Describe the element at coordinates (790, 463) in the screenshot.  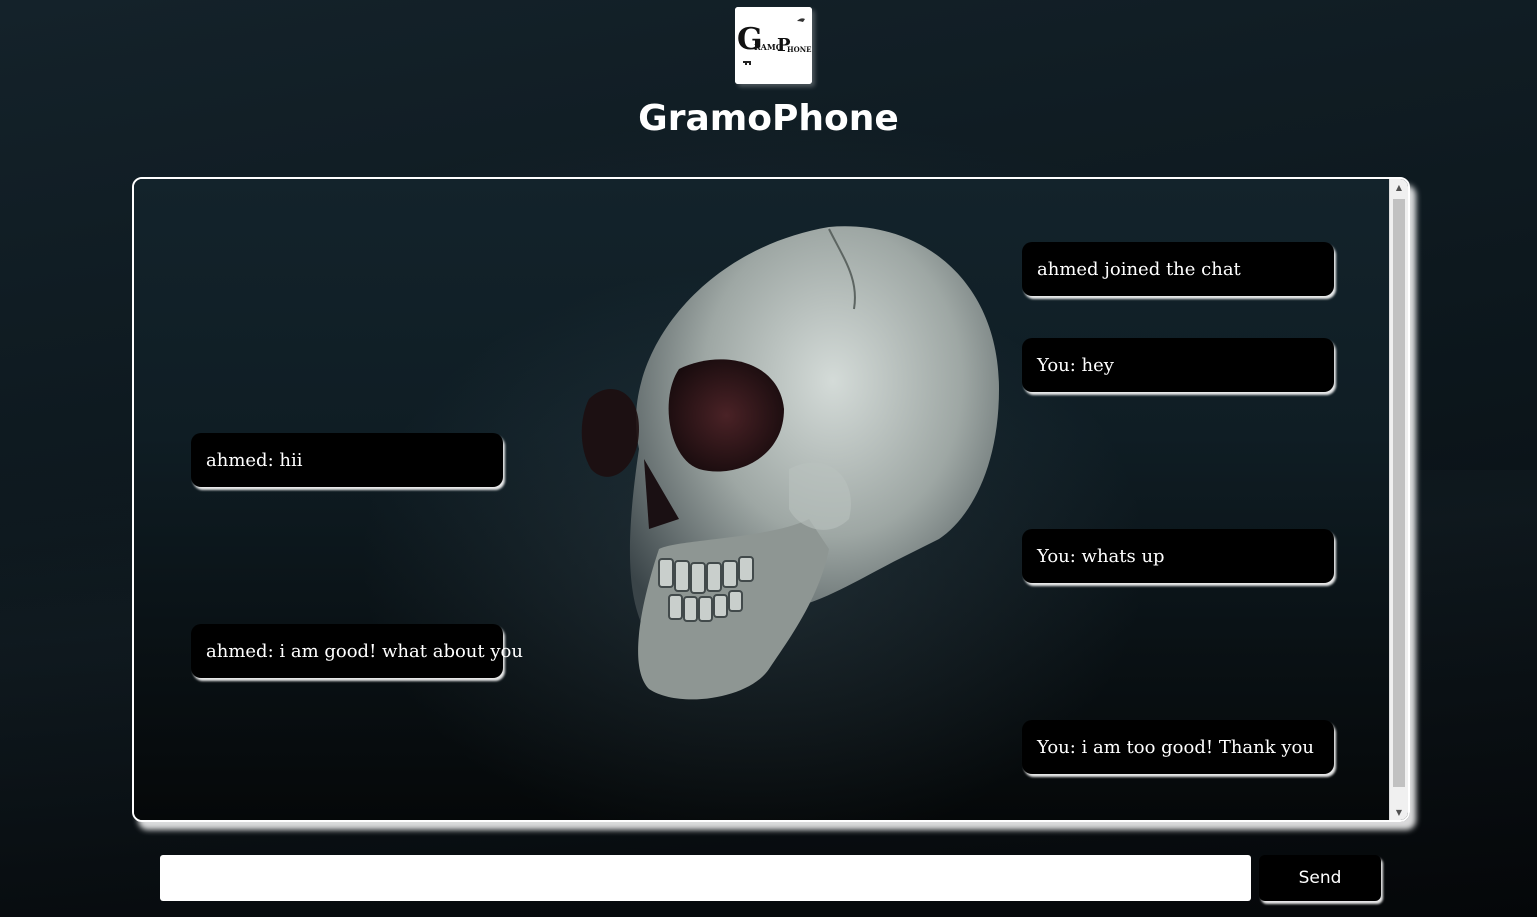
I see `skull-image` at that location.